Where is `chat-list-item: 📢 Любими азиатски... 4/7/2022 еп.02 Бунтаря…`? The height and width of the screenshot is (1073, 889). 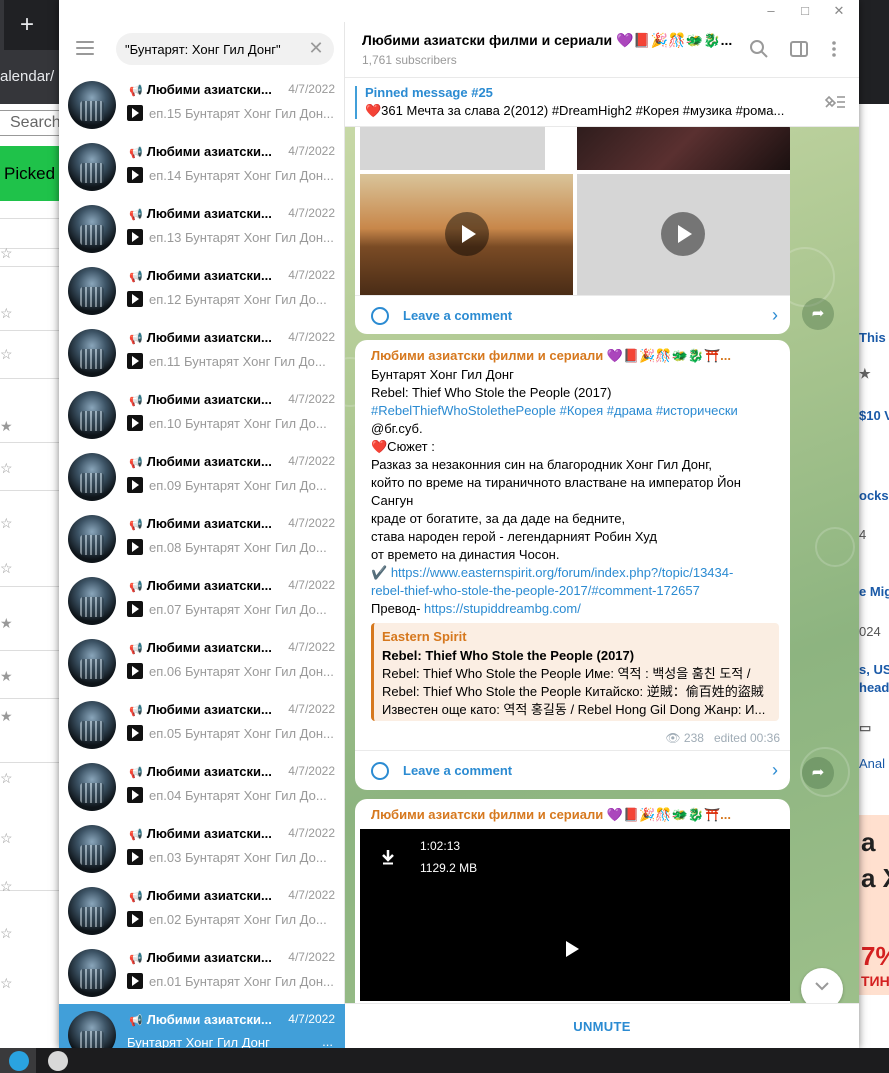
chat-list-item: 📢 Любими азиатски... 4/7/2022 еп.02 Бунтаря… is located at coordinates (202, 911).